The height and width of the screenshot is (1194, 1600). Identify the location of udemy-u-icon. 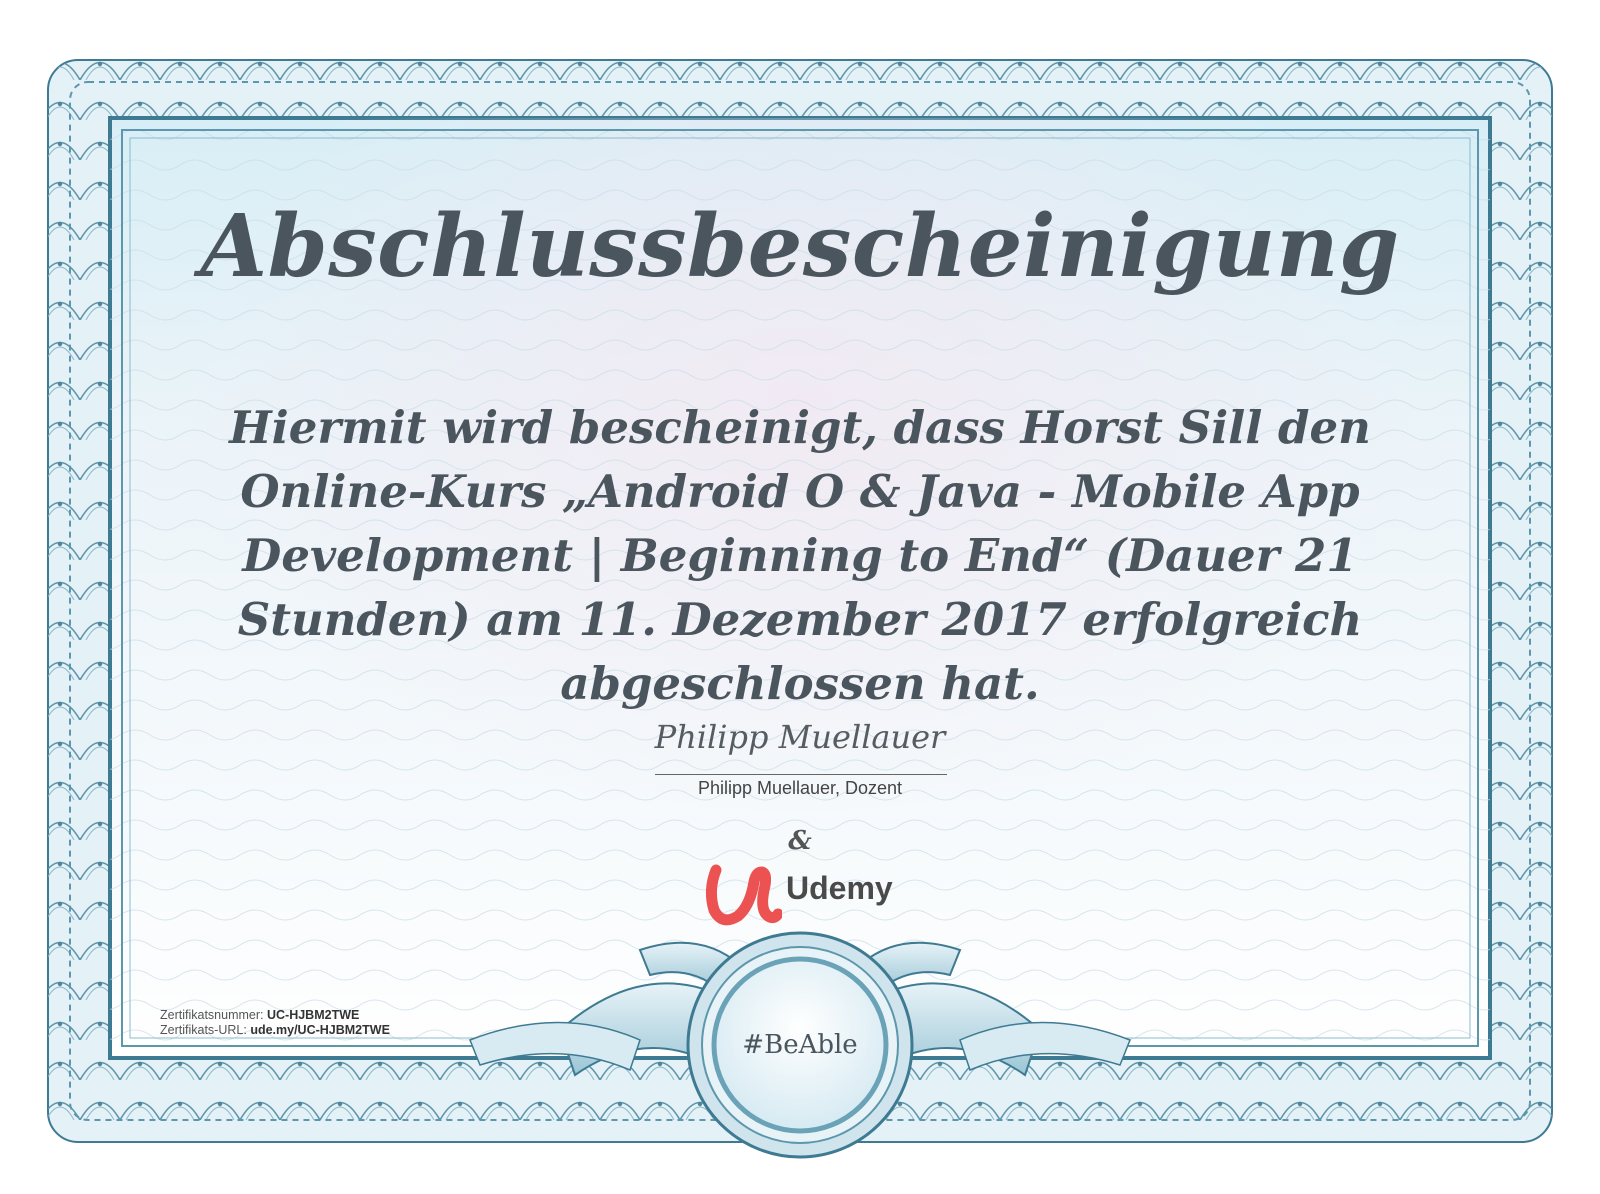
(743, 895).